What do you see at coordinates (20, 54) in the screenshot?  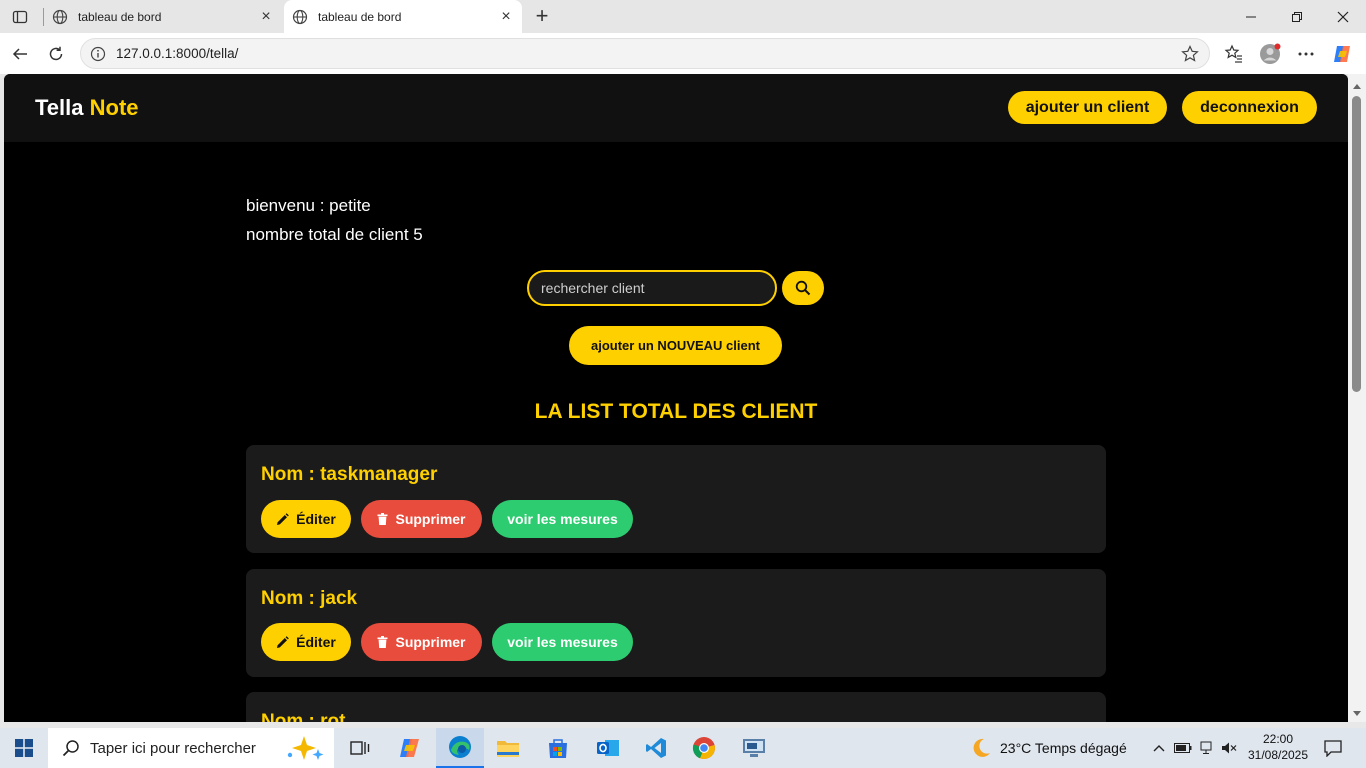 I see `back-arrow-icon` at bounding box center [20, 54].